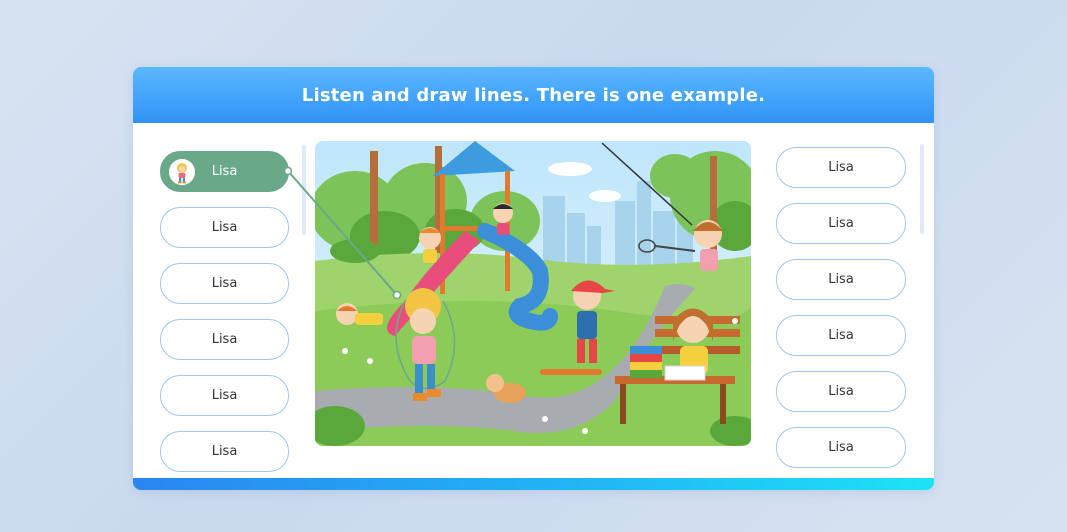 This screenshot has width=1067, height=532. What do you see at coordinates (922, 189) in the screenshot?
I see `right-scrollbar` at bounding box center [922, 189].